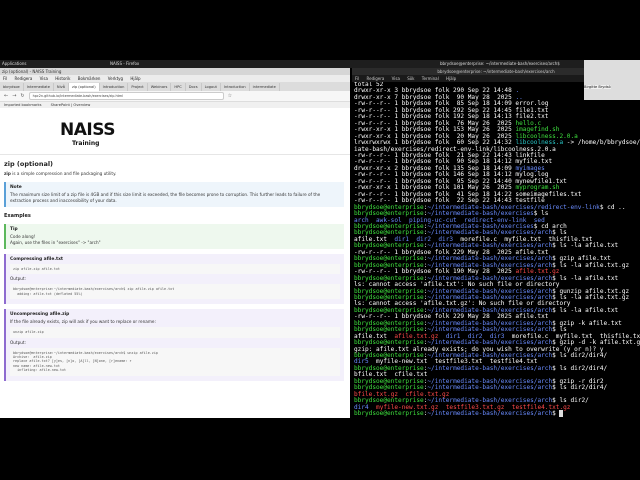 The width and height of the screenshot is (640, 480). Describe the element at coordinates (7, 173) in the screenshot. I see `intro-bold: zip` at that location.